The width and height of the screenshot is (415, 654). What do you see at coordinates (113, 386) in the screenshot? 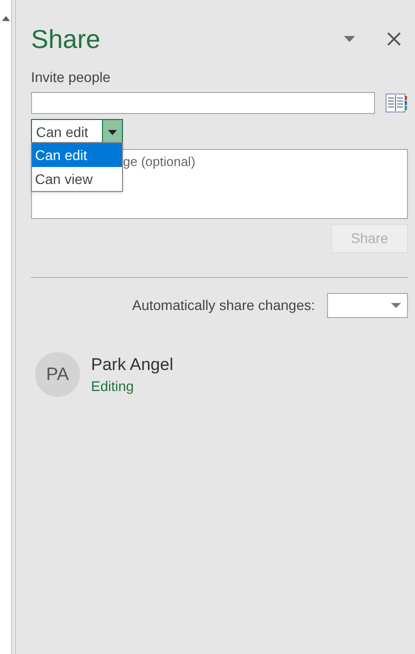
I see `person-status: Editing` at bounding box center [113, 386].